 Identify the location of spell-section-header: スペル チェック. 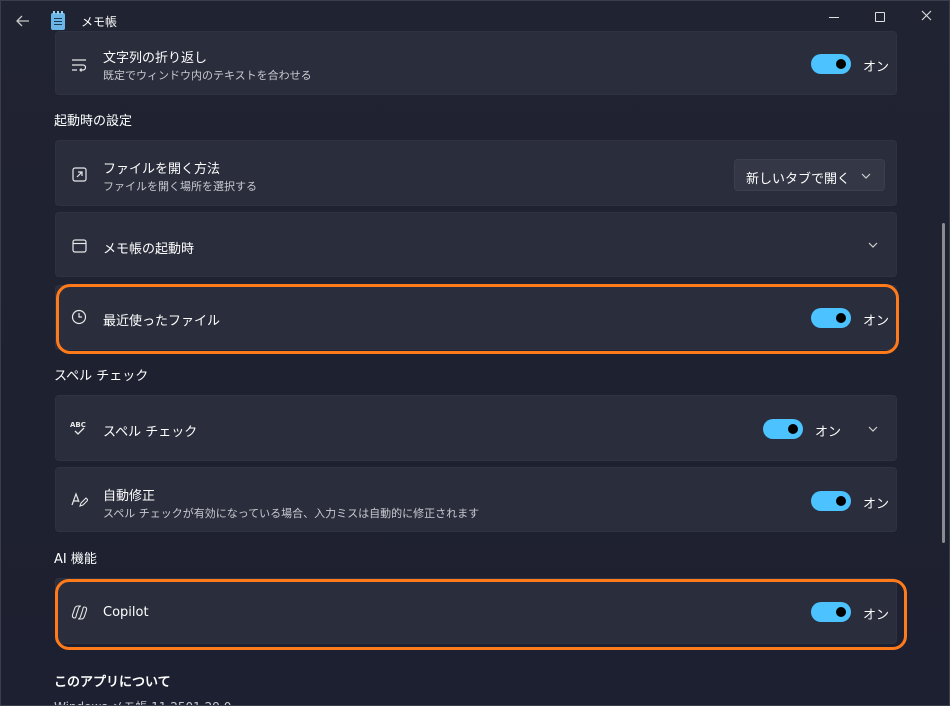
(101, 376).